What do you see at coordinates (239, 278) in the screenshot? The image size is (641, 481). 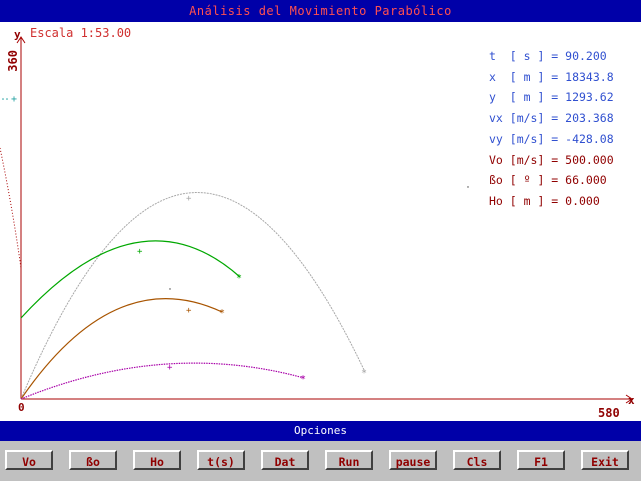 I see `green-end-marker: *` at bounding box center [239, 278].